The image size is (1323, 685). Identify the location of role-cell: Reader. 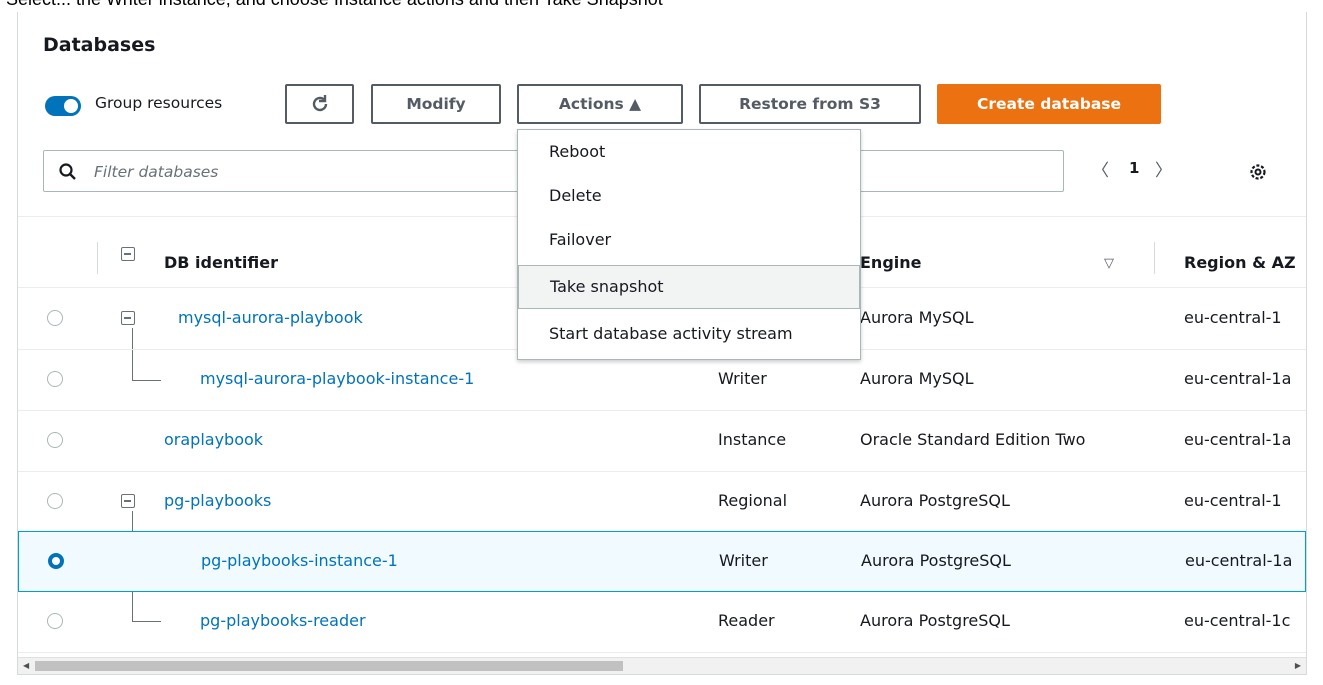
(746, 620).